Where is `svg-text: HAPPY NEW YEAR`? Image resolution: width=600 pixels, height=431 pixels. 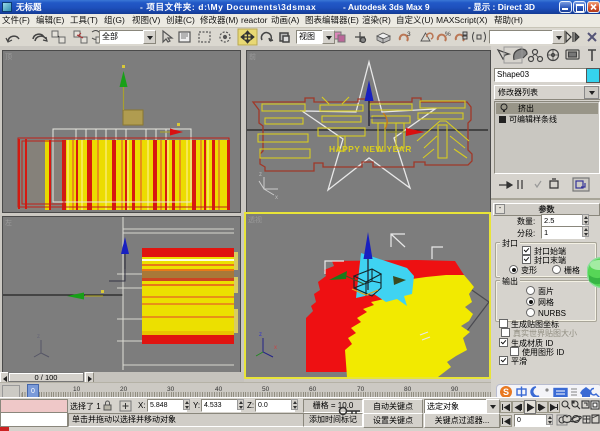
svg-text: HAPPY NEW YEAR is located at coordinates (370, 149).